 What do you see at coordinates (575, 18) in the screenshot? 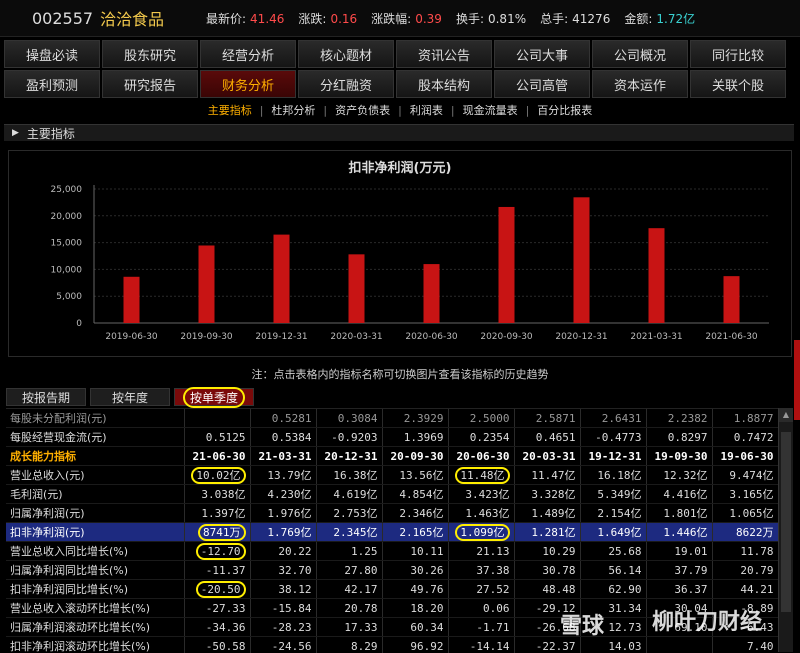
I see `quote-item: 总手:41276` at bounding box center [575, 18].